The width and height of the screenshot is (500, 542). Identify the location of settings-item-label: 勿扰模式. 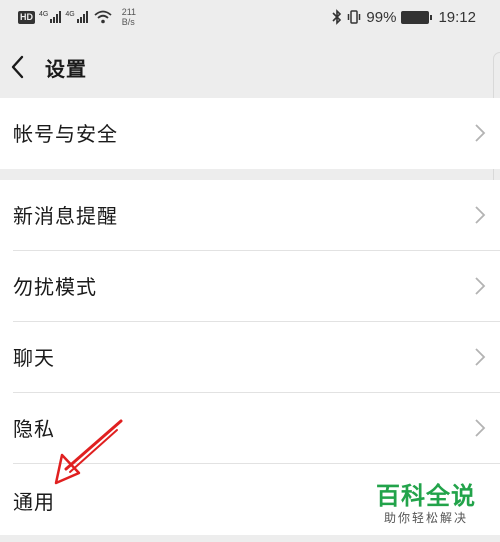
(55, 287).